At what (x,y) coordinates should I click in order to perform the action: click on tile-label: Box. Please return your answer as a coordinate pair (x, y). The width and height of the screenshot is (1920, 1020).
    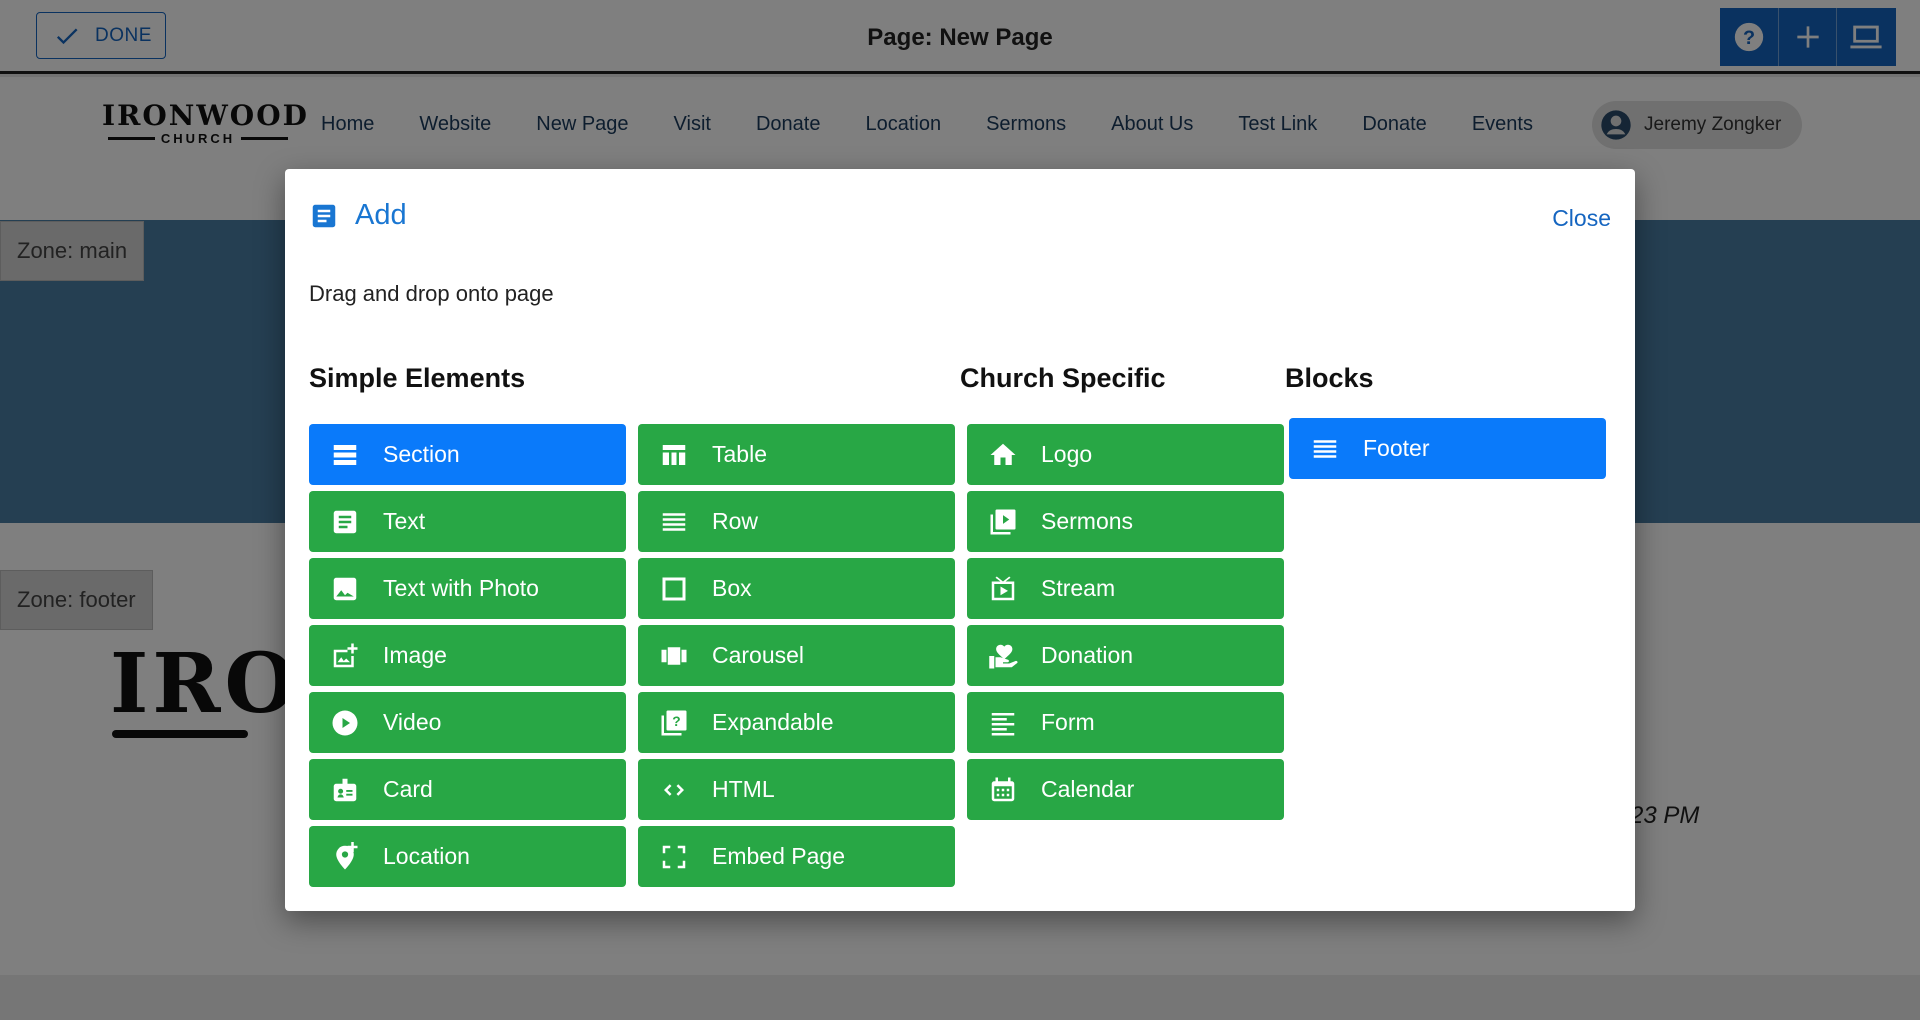
    Looking at the image, I should click on (732, 588).